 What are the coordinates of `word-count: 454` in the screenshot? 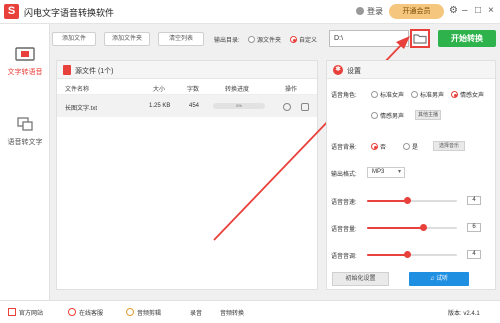 It's located at (194, 106).